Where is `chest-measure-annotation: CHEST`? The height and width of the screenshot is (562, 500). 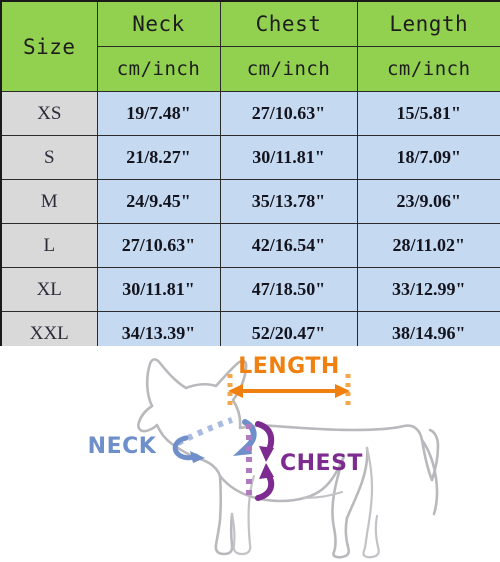
chest-measure-annotation: CHEST is located at coordinates (304, 461).